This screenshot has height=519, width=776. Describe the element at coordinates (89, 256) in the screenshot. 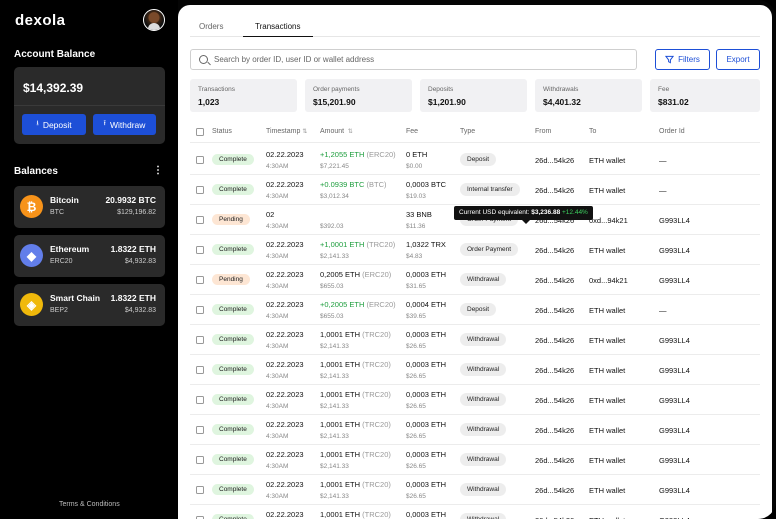

I see `coin-card-erc20: ◆ Ethereum ERC20 1.8322 ETH $4,932.83` at that location.